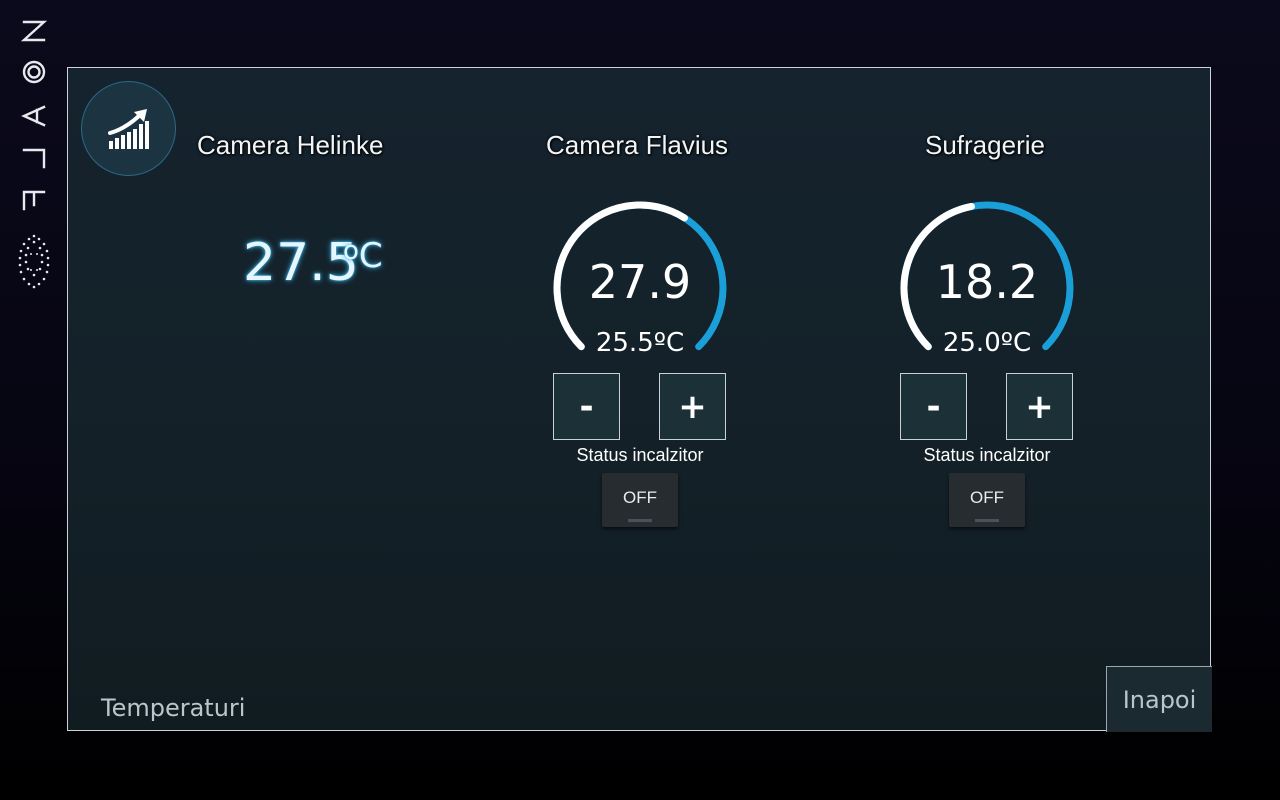 The height and width of the screenshot is (800, 1280). I want to click on current-temp-camera-helinke: 27.5, so click(301, 263).